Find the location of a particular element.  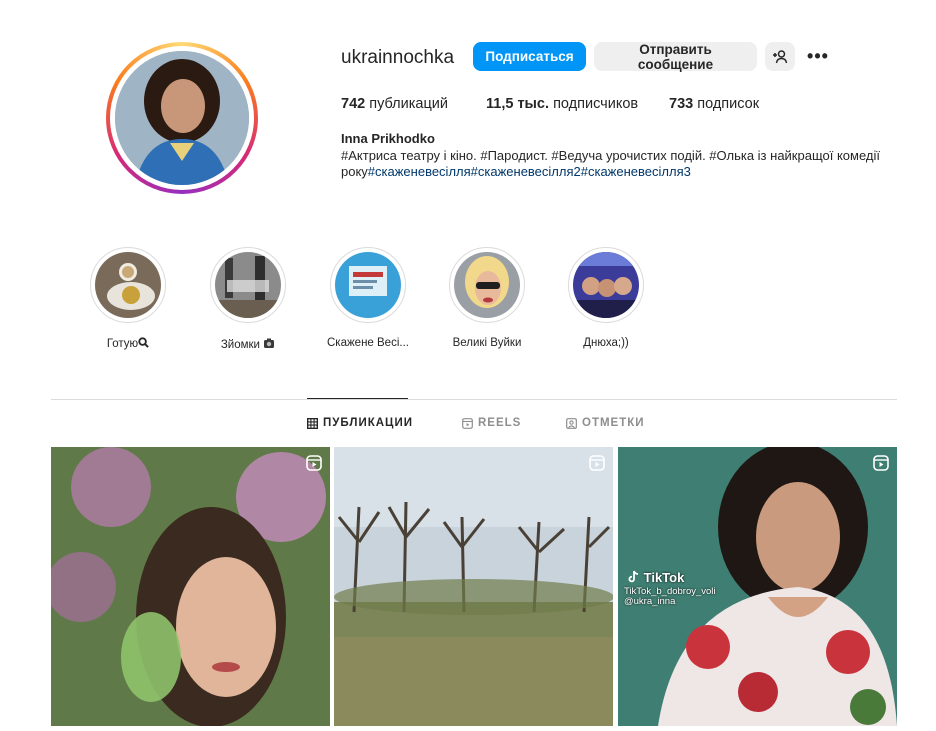

following-label: подписок is located at coordinates (728, 104).